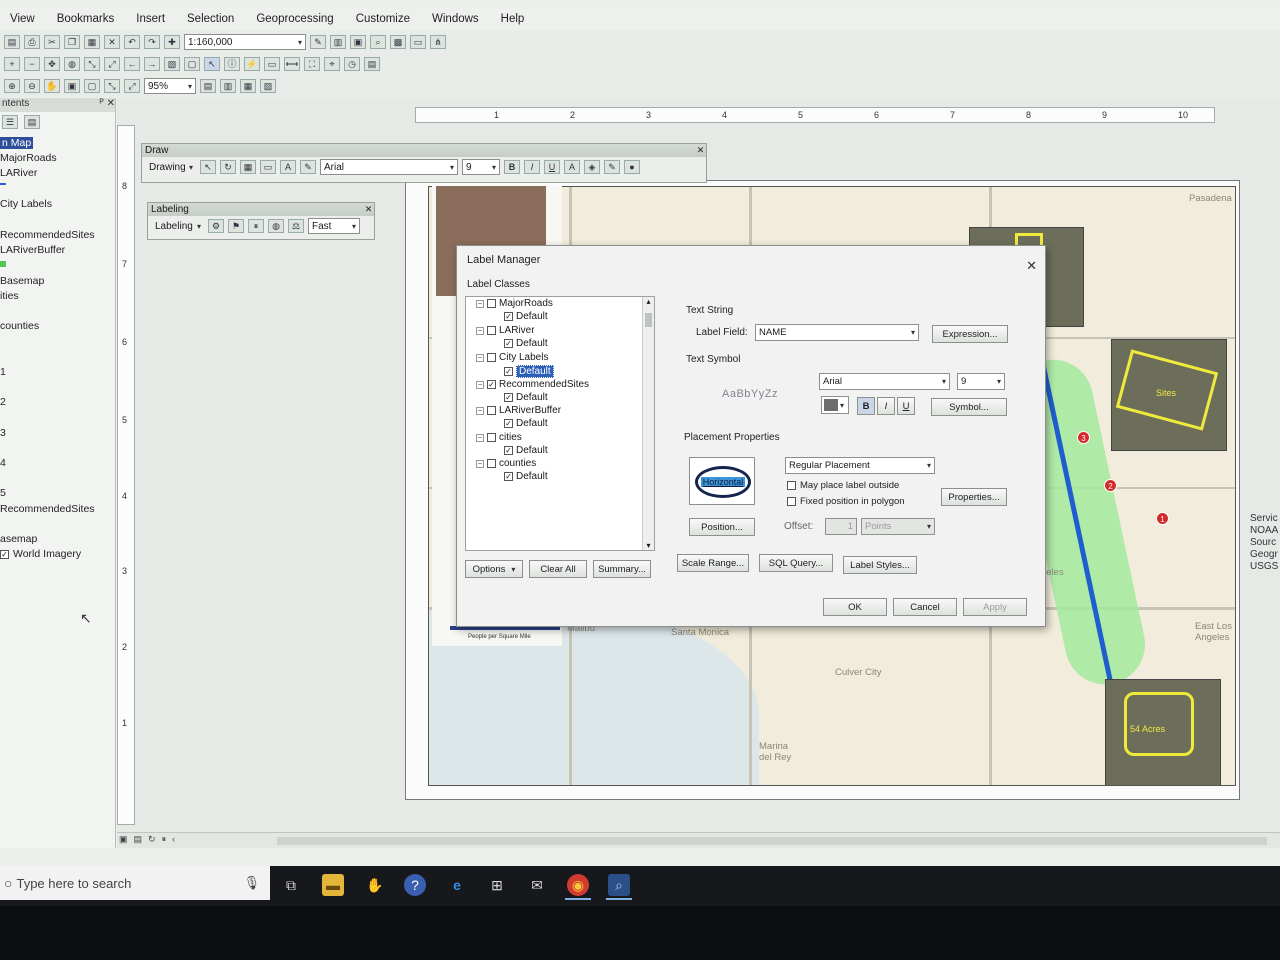 The width and height of the screenshot is (1280, 960). Describe the element at coordinates (481, 167) in the screenshot. I see `font-size-combo: 9 ▾` at that location.